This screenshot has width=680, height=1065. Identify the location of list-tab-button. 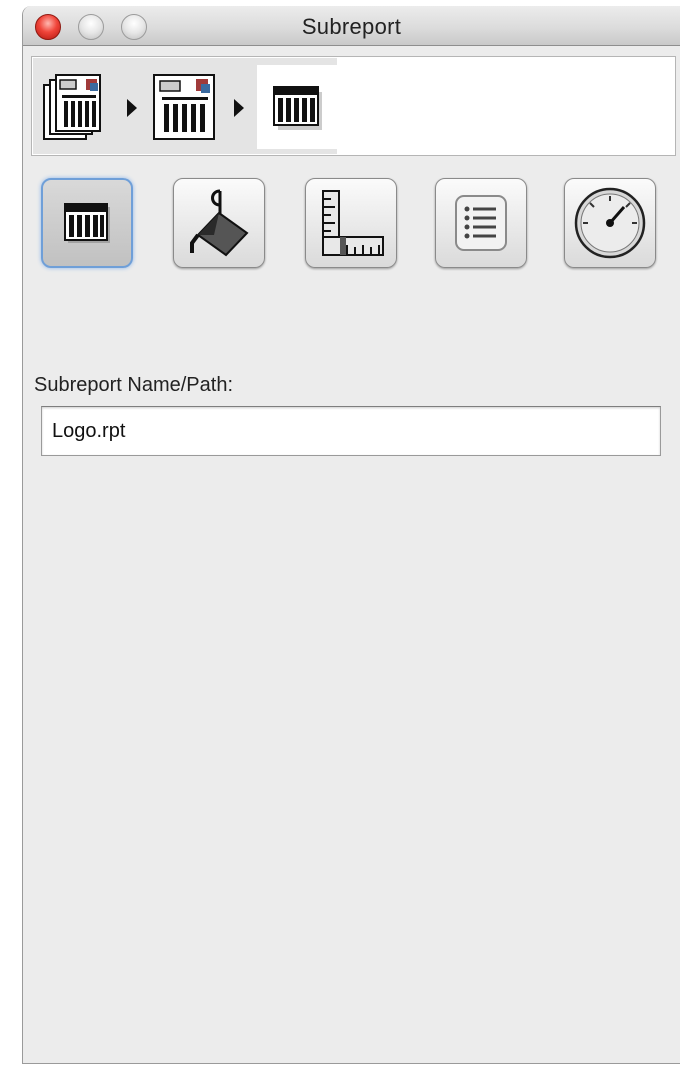
(481, 223).